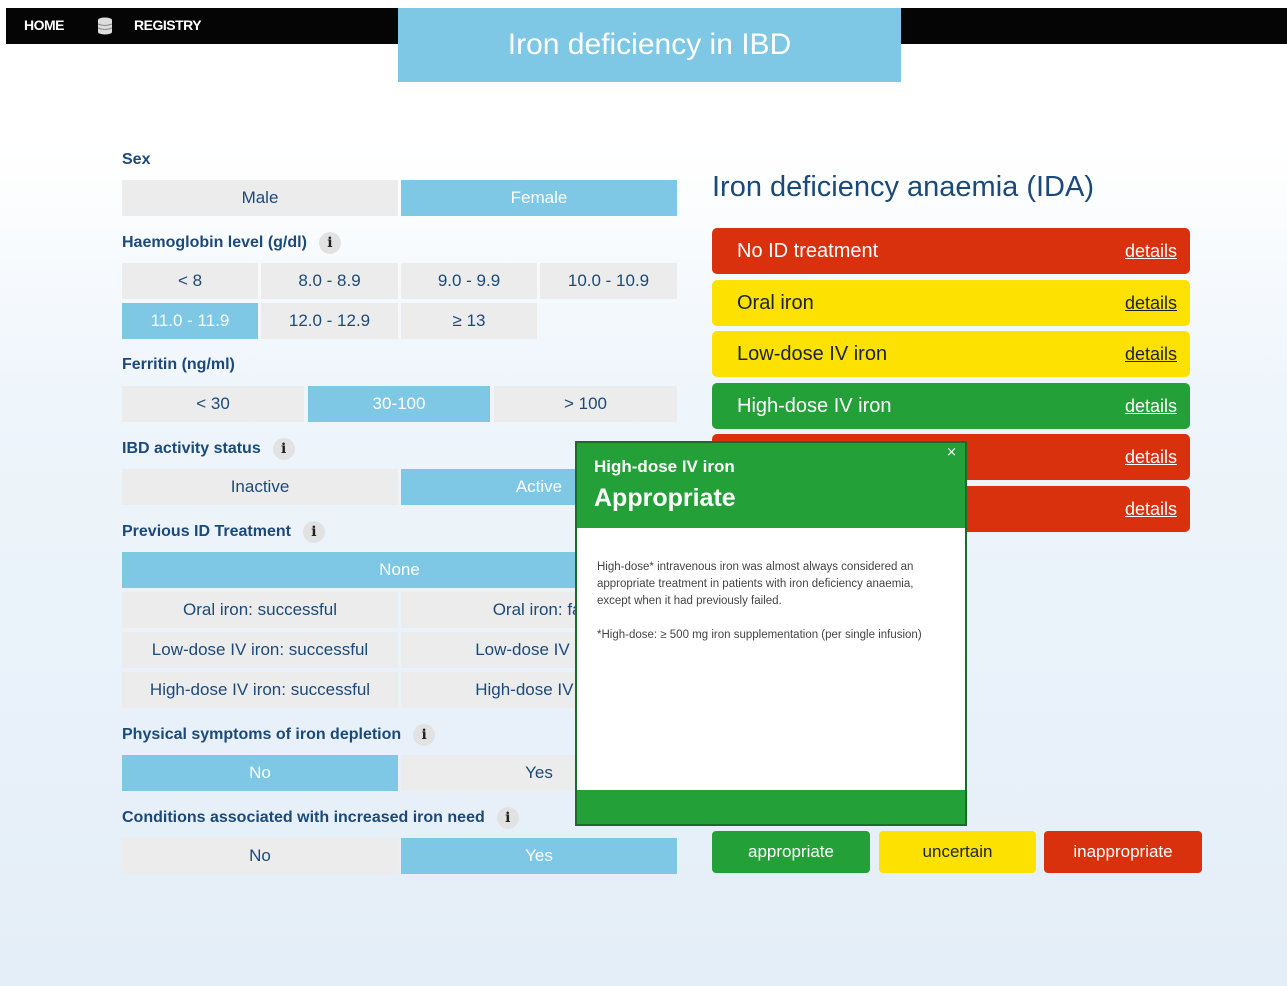  What do you see at coordinates (957, 852) in the screenshot?
I see `legend-uncertain: uncertain` at bounding box center [957, 852].